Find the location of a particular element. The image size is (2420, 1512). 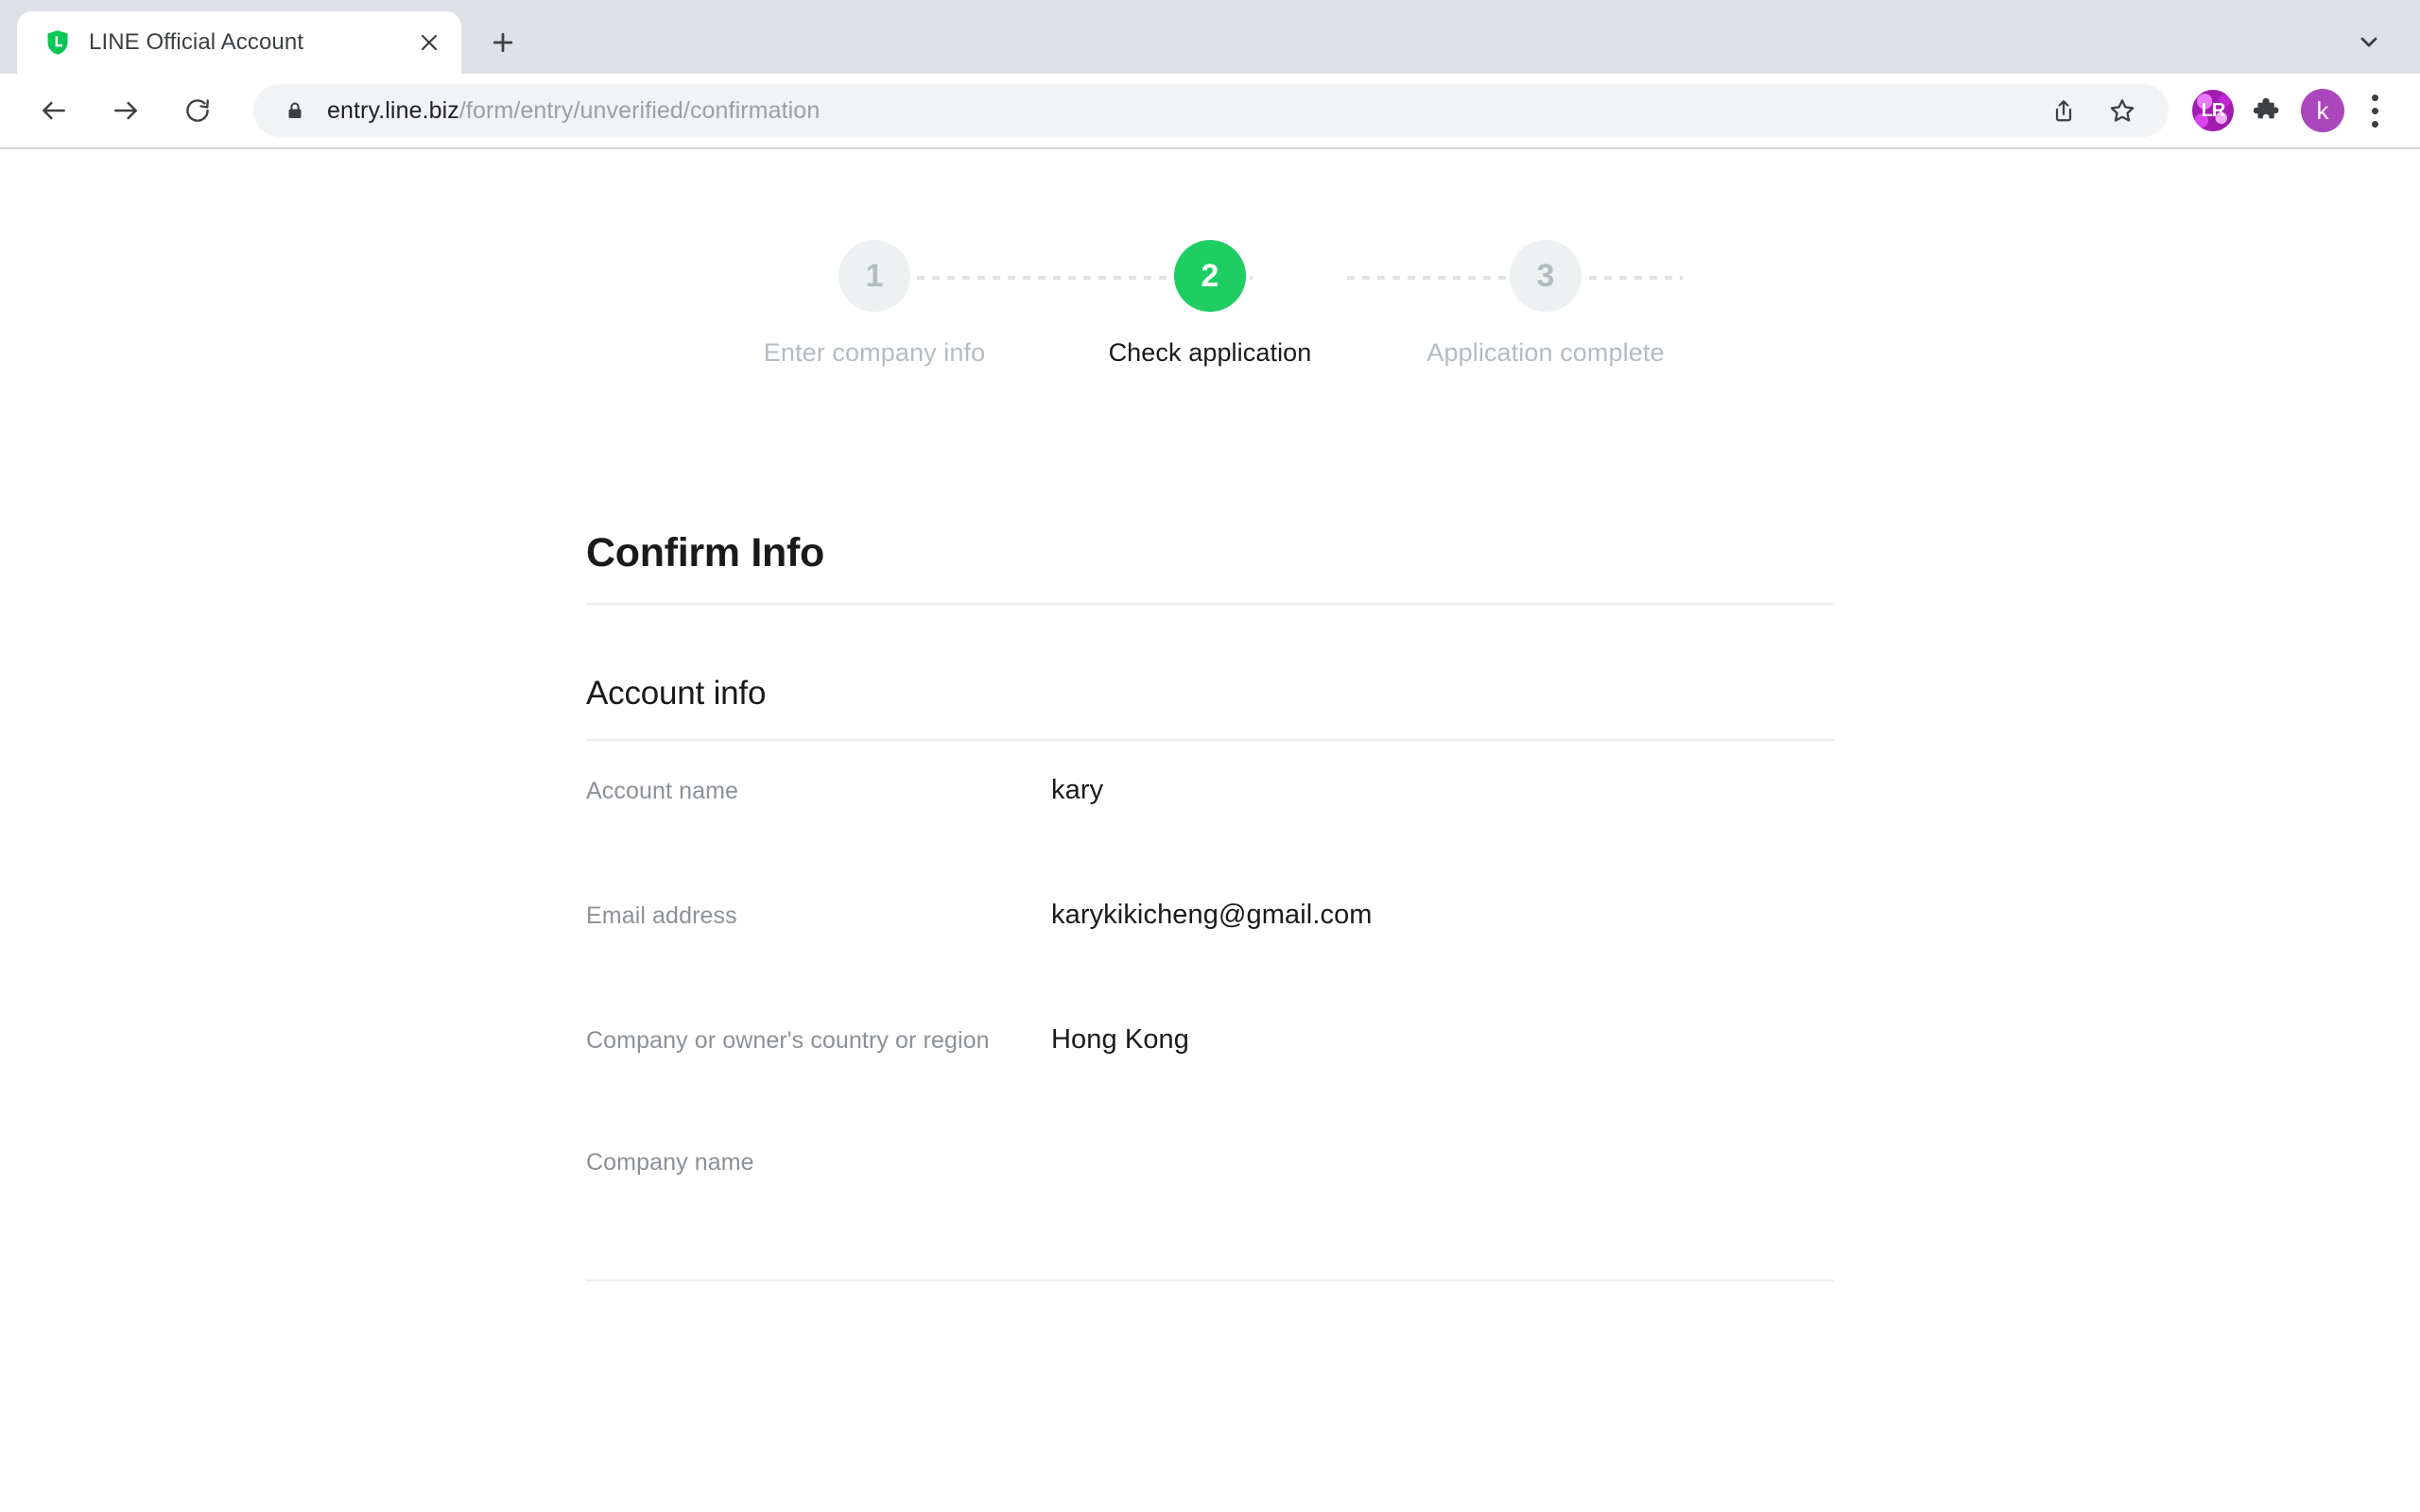

info-row-value: karykikicheng@gmail.com is located at coordinates (1212, 915).